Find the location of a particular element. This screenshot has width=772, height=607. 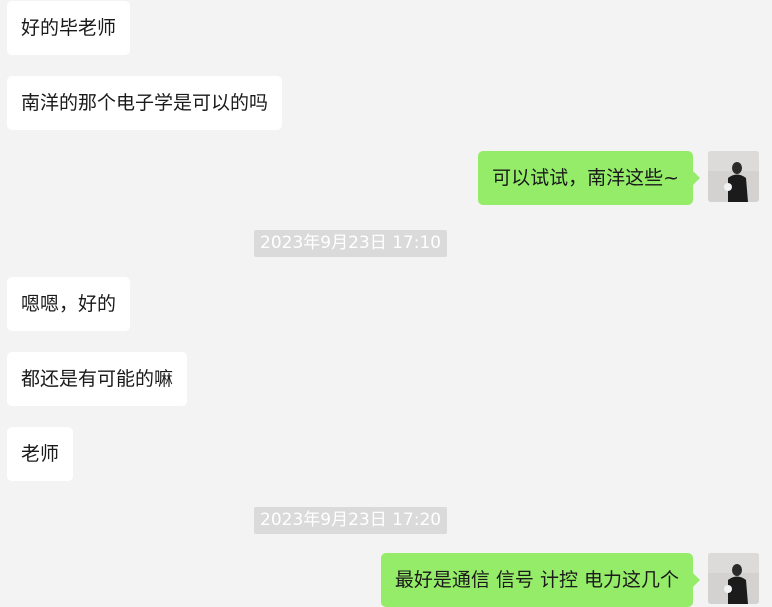

incoming-message-bubble: 好的毕老师 is located at coordinates (69, 28).